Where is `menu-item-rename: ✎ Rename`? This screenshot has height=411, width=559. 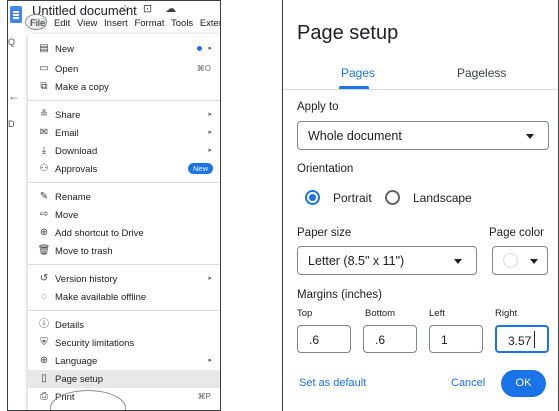
menu-item-rename: ✎ Rename is located at coordinates (124, 197).